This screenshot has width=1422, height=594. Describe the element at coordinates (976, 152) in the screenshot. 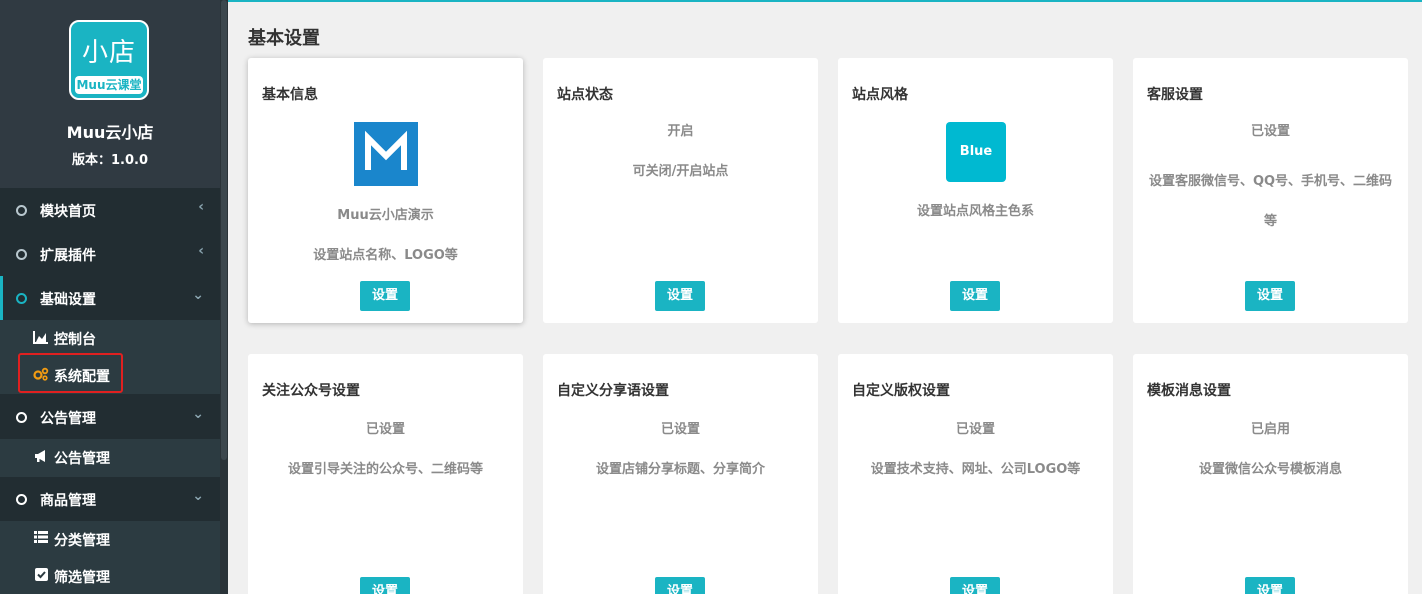

I see `theme-color-swatch: Blue` at that location.